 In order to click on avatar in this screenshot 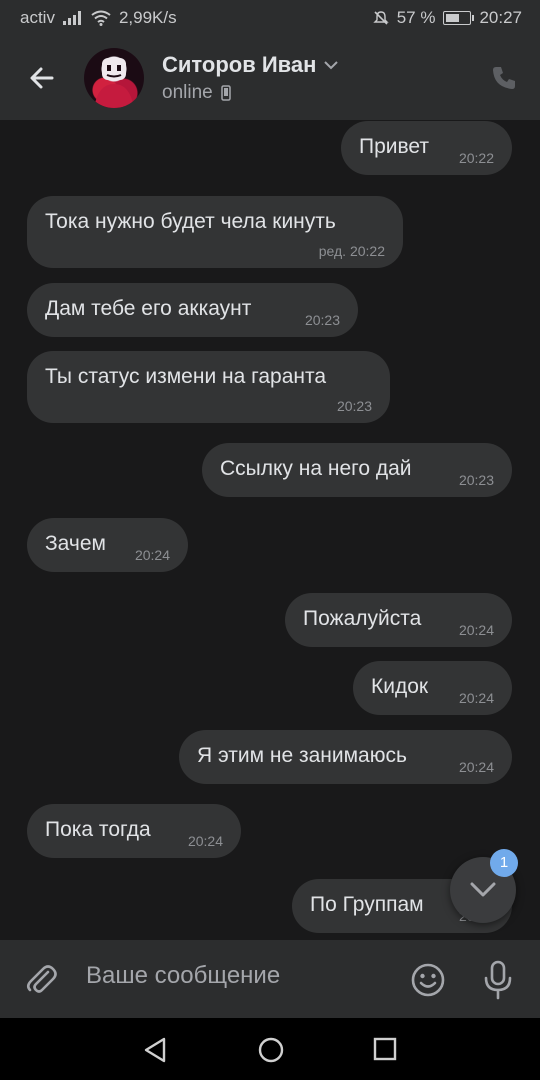, I will do `click(114, 78)`.